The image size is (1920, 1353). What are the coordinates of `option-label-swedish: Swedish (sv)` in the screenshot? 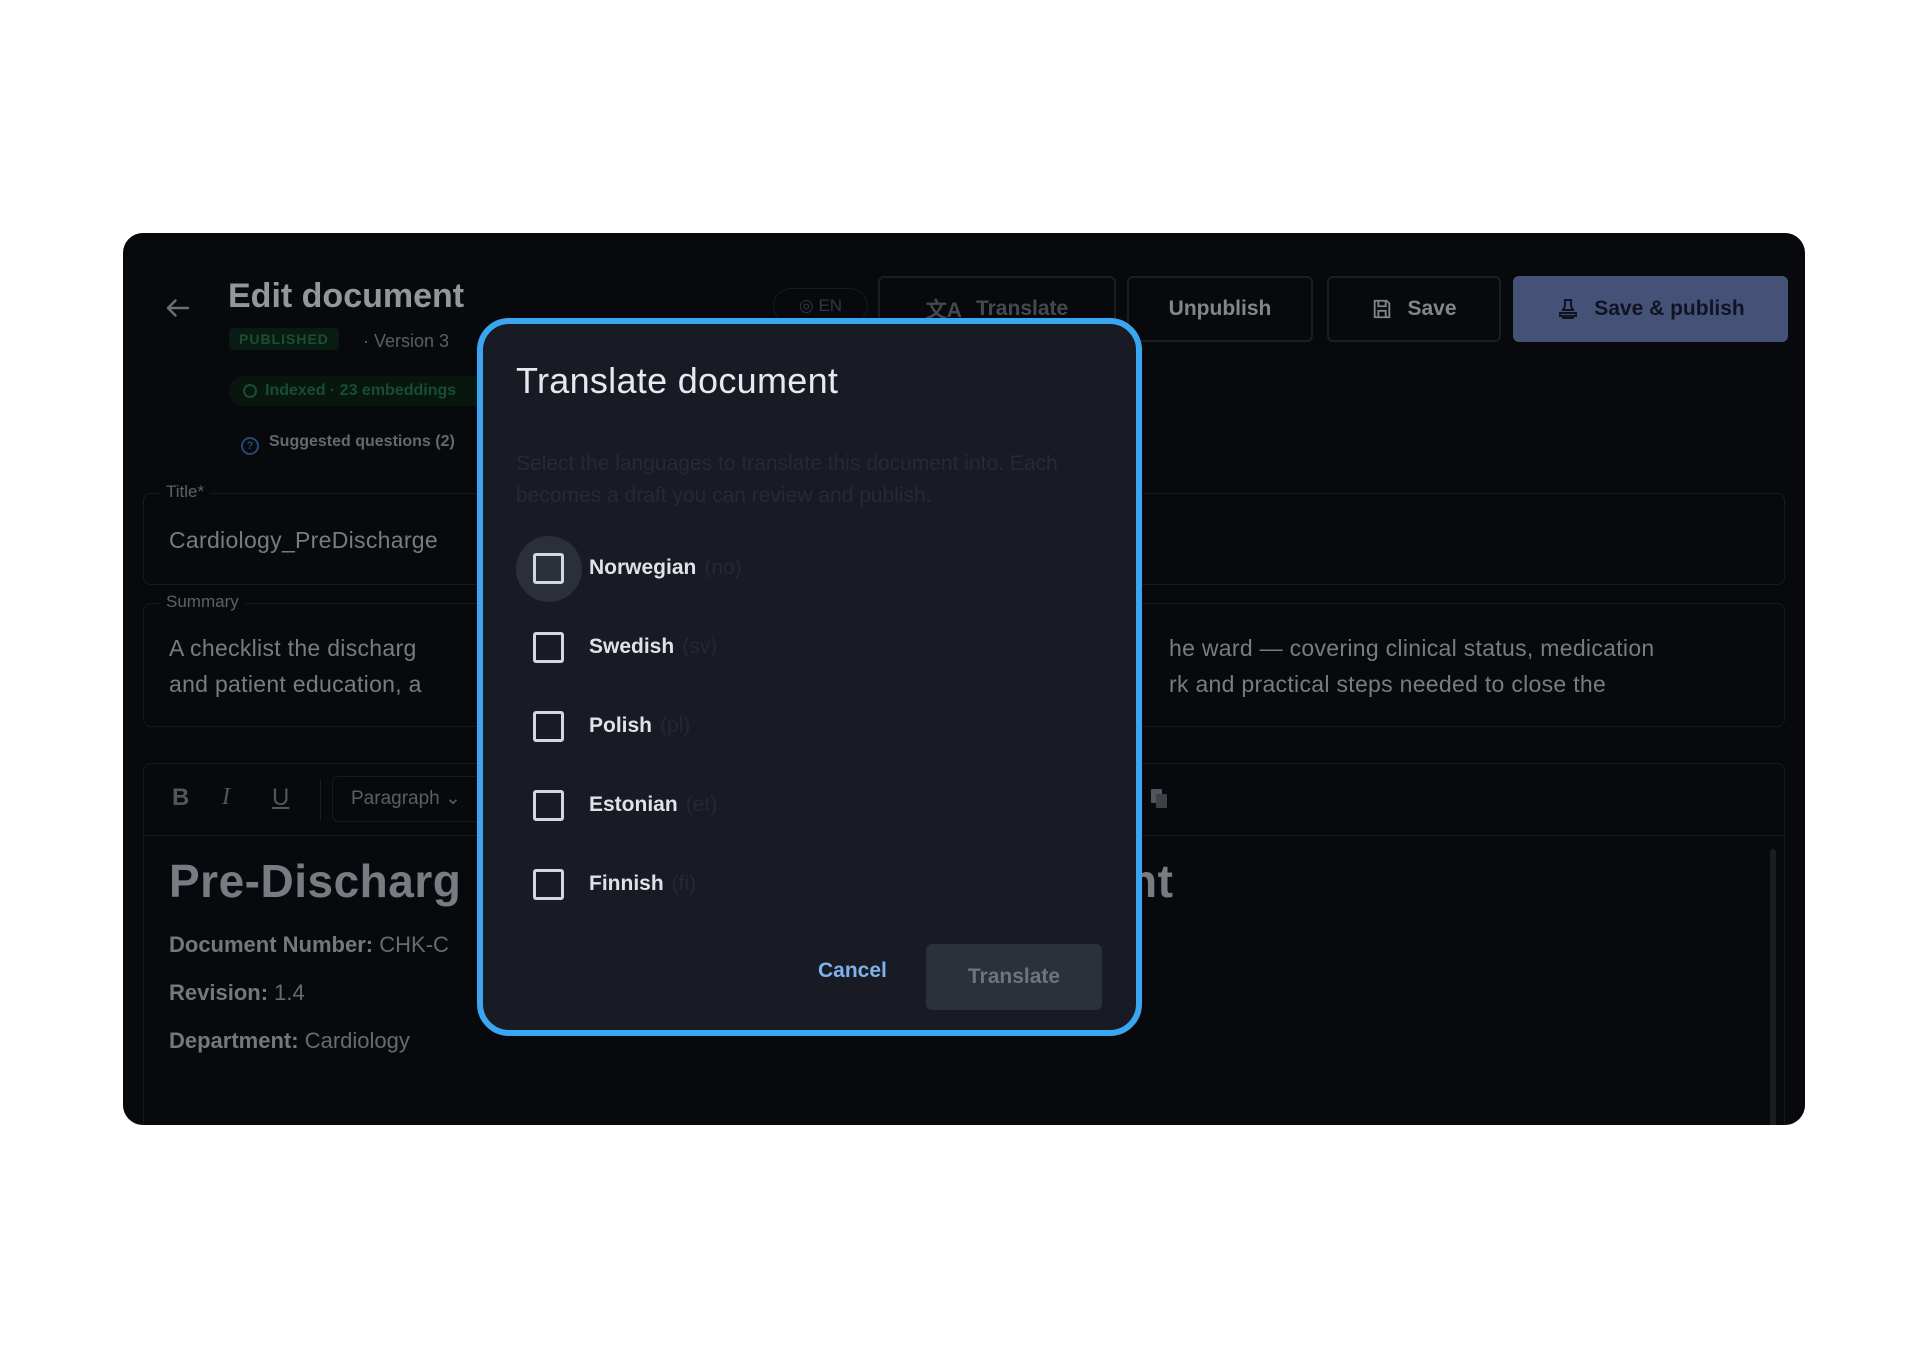 It's located at (653, 647).